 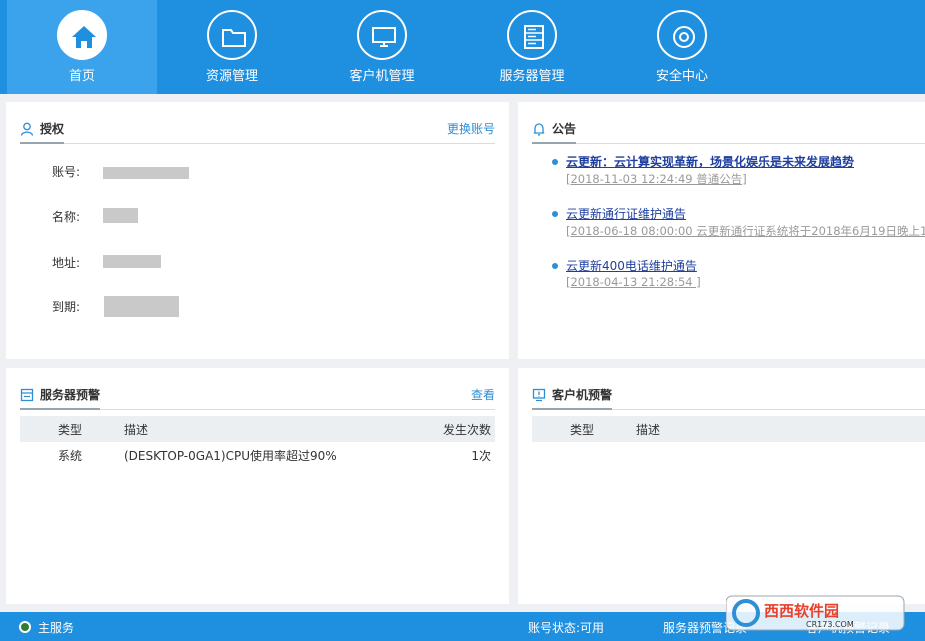 I want to click on target-icon, so click(x=682, y=35).